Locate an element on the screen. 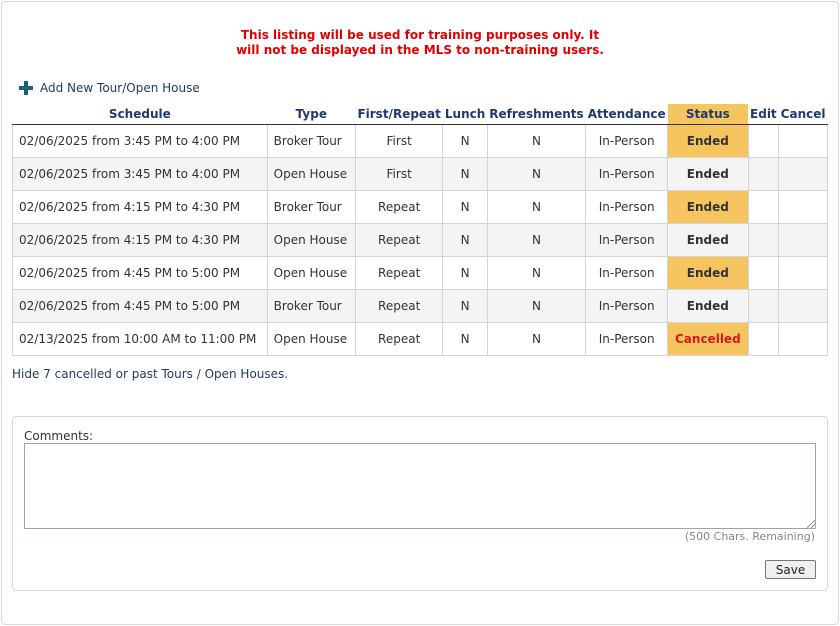 The image size is (840, 626). plus-icon is located at coordinates (26, 88).